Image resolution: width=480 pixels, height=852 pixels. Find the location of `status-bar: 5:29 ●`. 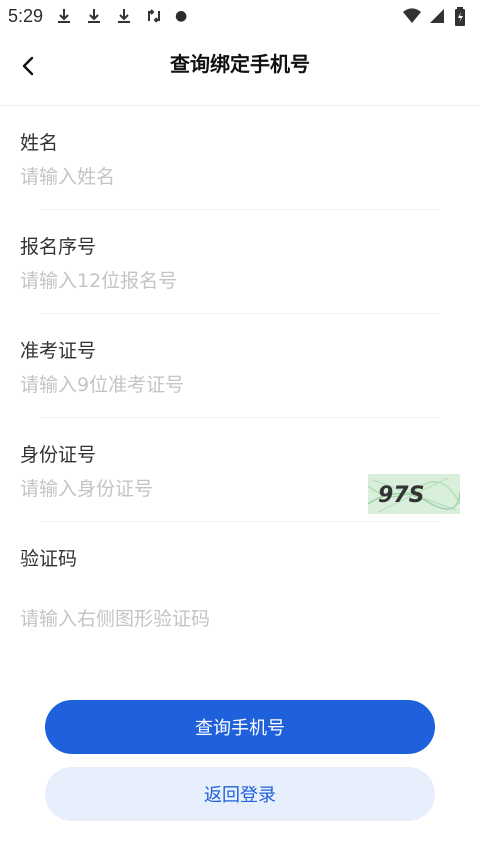

status-bar: 5:29 ● is located at coordinates (240, 16).